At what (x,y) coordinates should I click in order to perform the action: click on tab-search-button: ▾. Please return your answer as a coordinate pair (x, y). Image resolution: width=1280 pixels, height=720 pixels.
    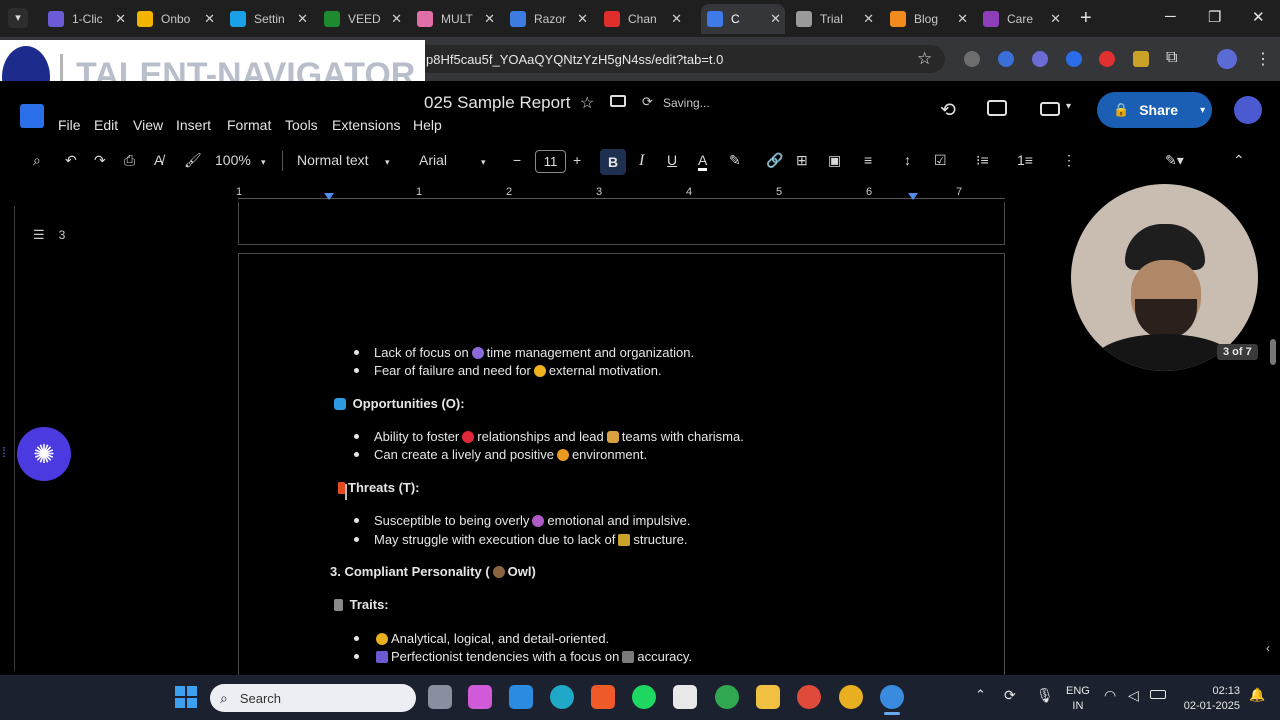
    Looking at the image, I should click on (18, 18).